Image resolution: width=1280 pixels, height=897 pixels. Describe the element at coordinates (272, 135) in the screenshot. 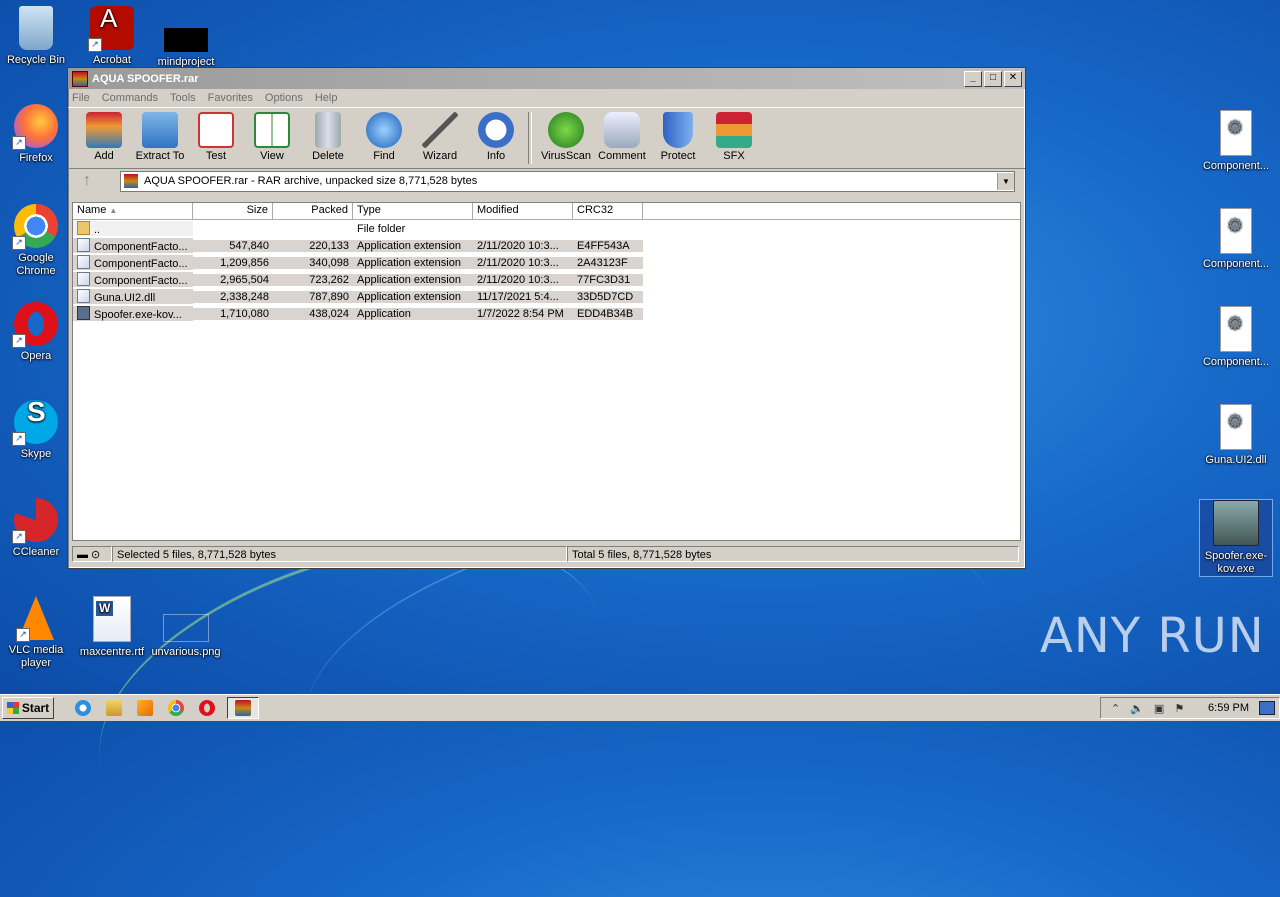

I see `view-button: View` at that location.